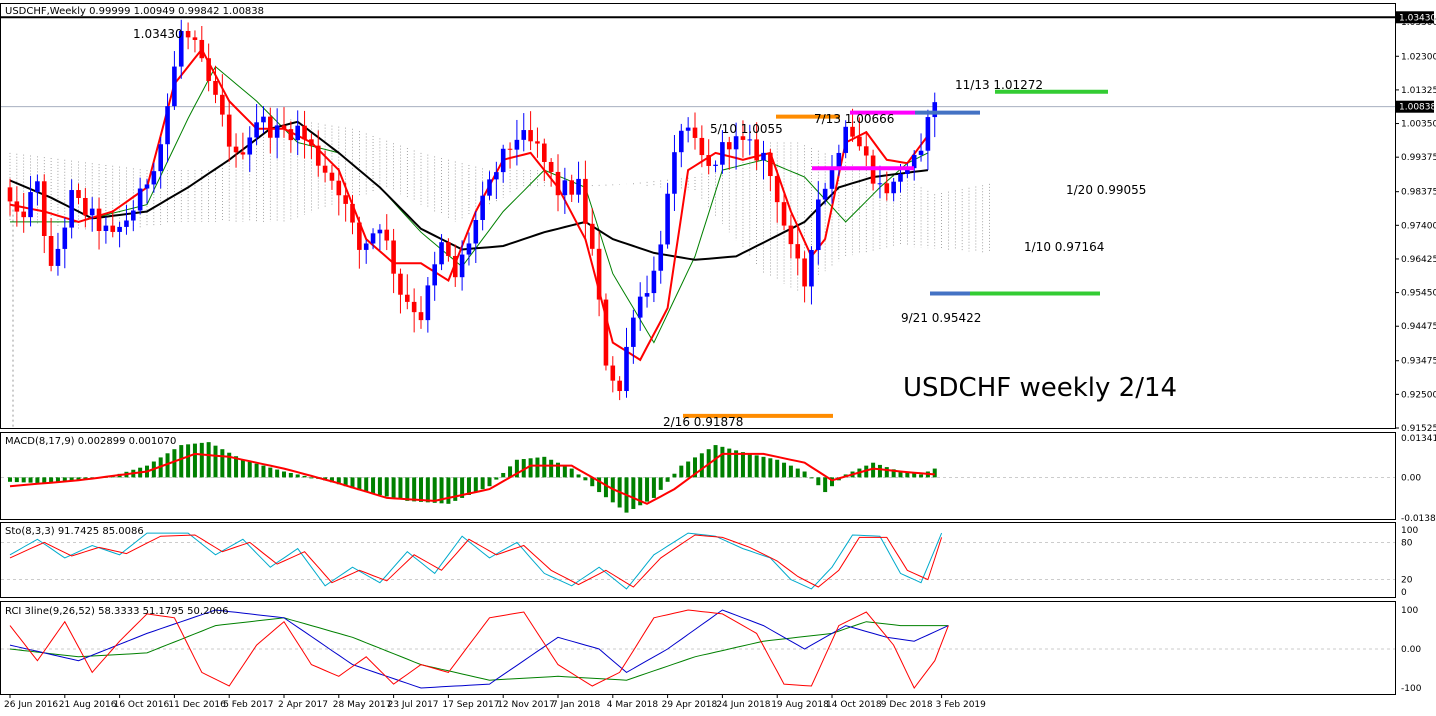 The width and height of the screenshot is (1436, 716). Describe the element at coordinates (31, 705) in the screenshot. I see `date-label: 26 Jun 2016` at that location.